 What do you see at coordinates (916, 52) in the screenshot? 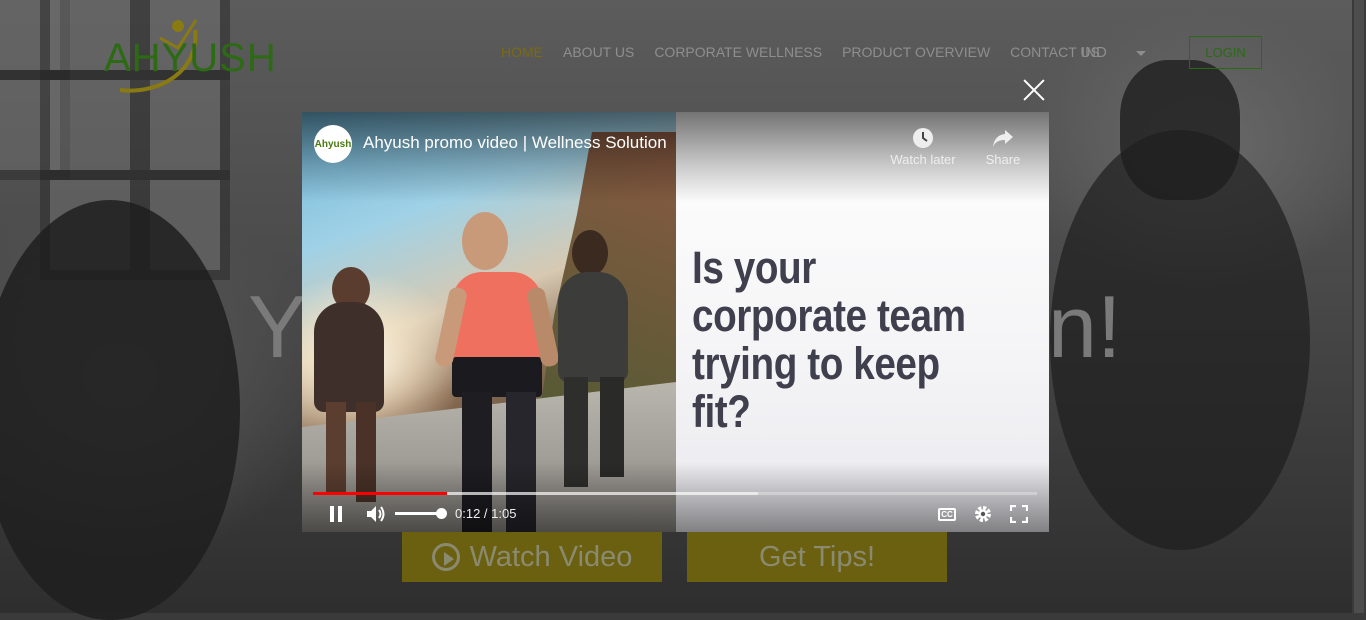
I see `nav-product-overview: PRODUCT OVERVIEW` at bounding box center [916, 52].